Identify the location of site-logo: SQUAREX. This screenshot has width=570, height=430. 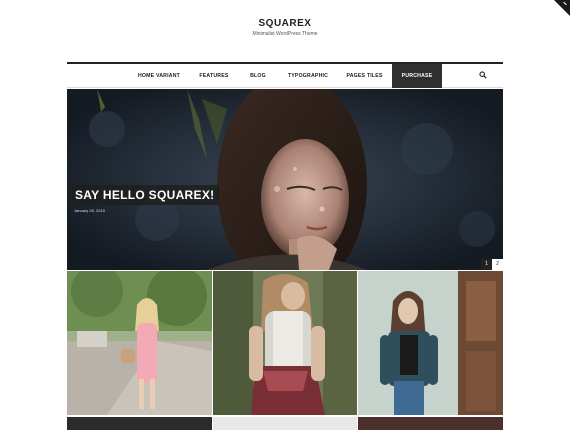
(285, 23).